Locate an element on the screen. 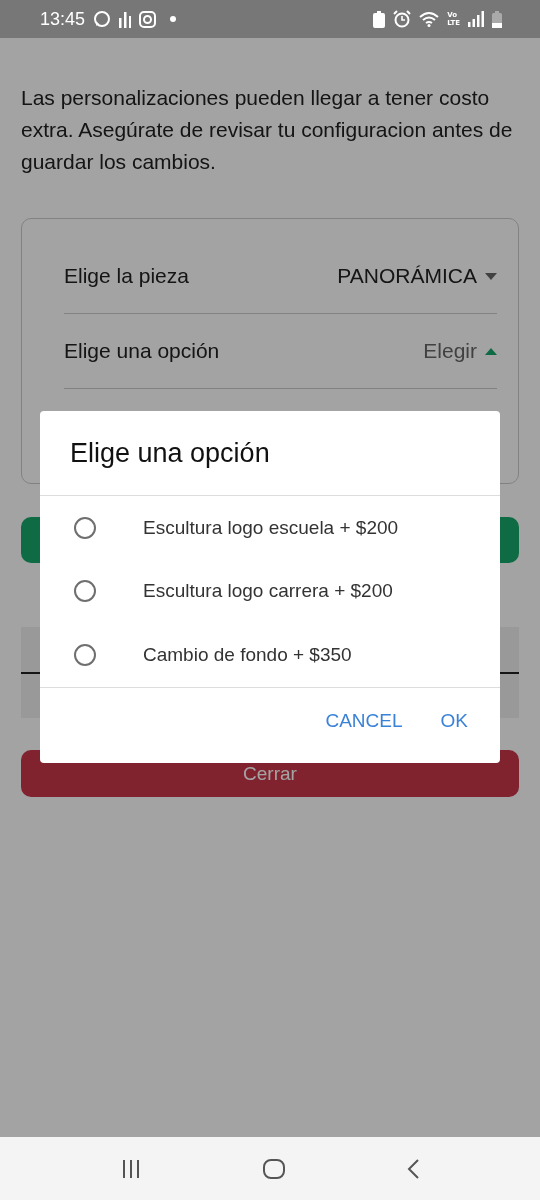  caret-up-icon is located at coordinates (491, 351).